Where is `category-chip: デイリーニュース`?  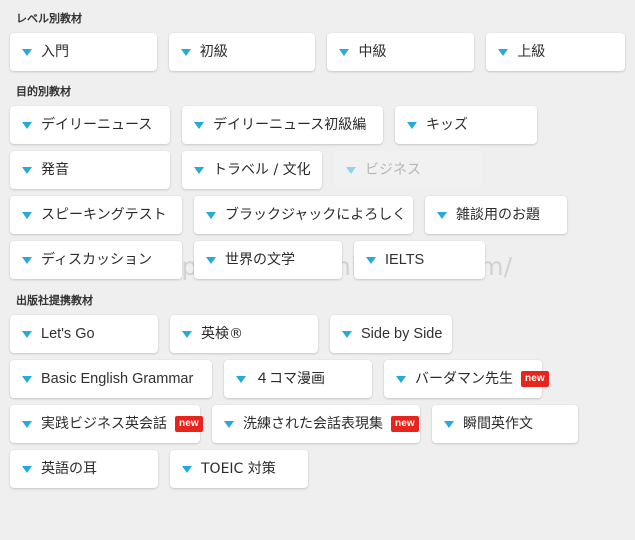 category-chip: デイリーニュース is located at coordinates (90, 125).